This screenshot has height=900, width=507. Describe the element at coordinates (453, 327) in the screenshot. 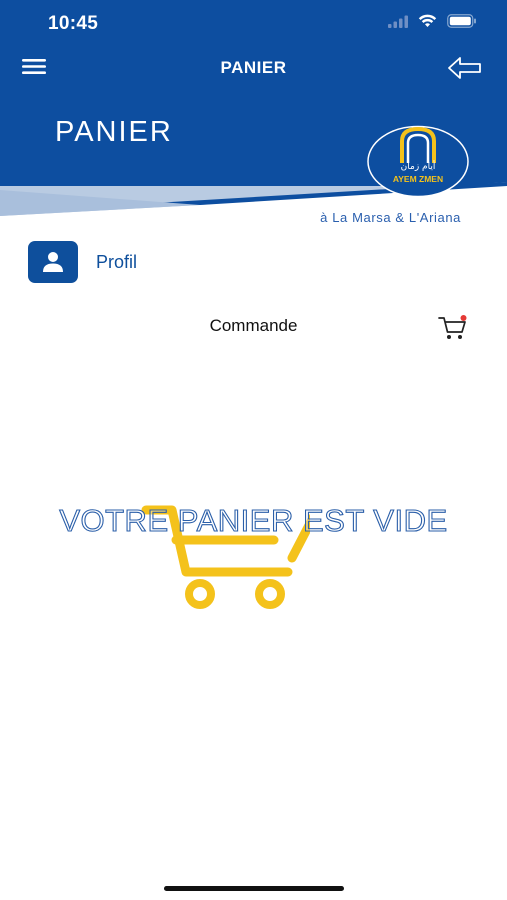

I see `cart-icon` at that location.